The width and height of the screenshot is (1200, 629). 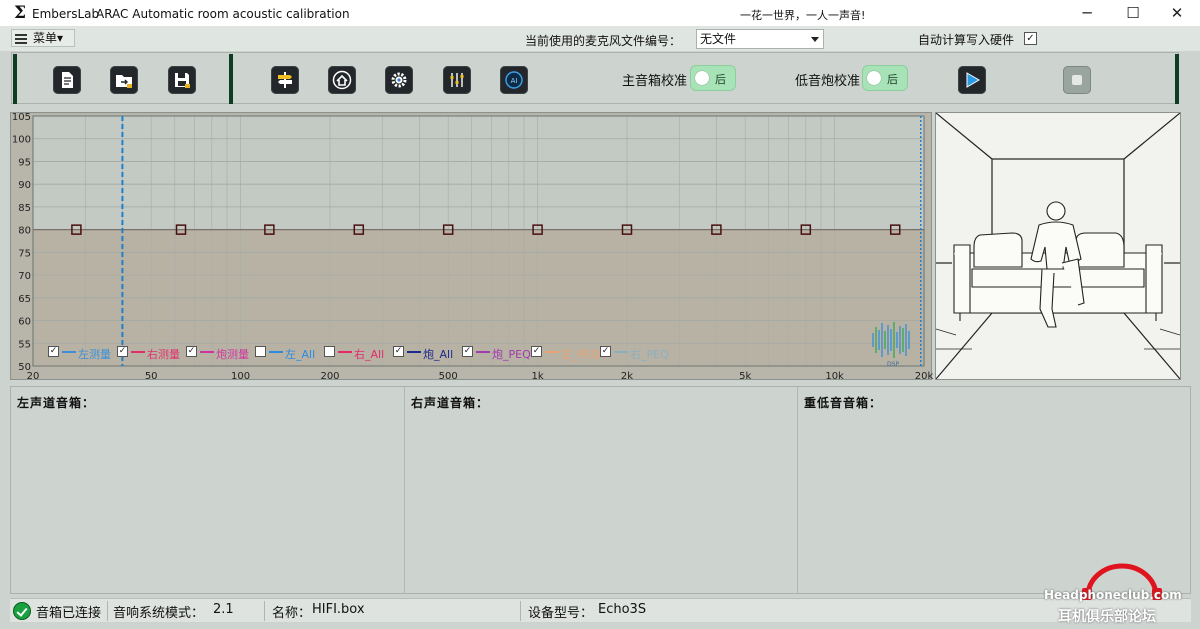 What do you see at coordinates (972, 80) in the screenshot?
I see `play-icon` at bounding box center [972, 80].